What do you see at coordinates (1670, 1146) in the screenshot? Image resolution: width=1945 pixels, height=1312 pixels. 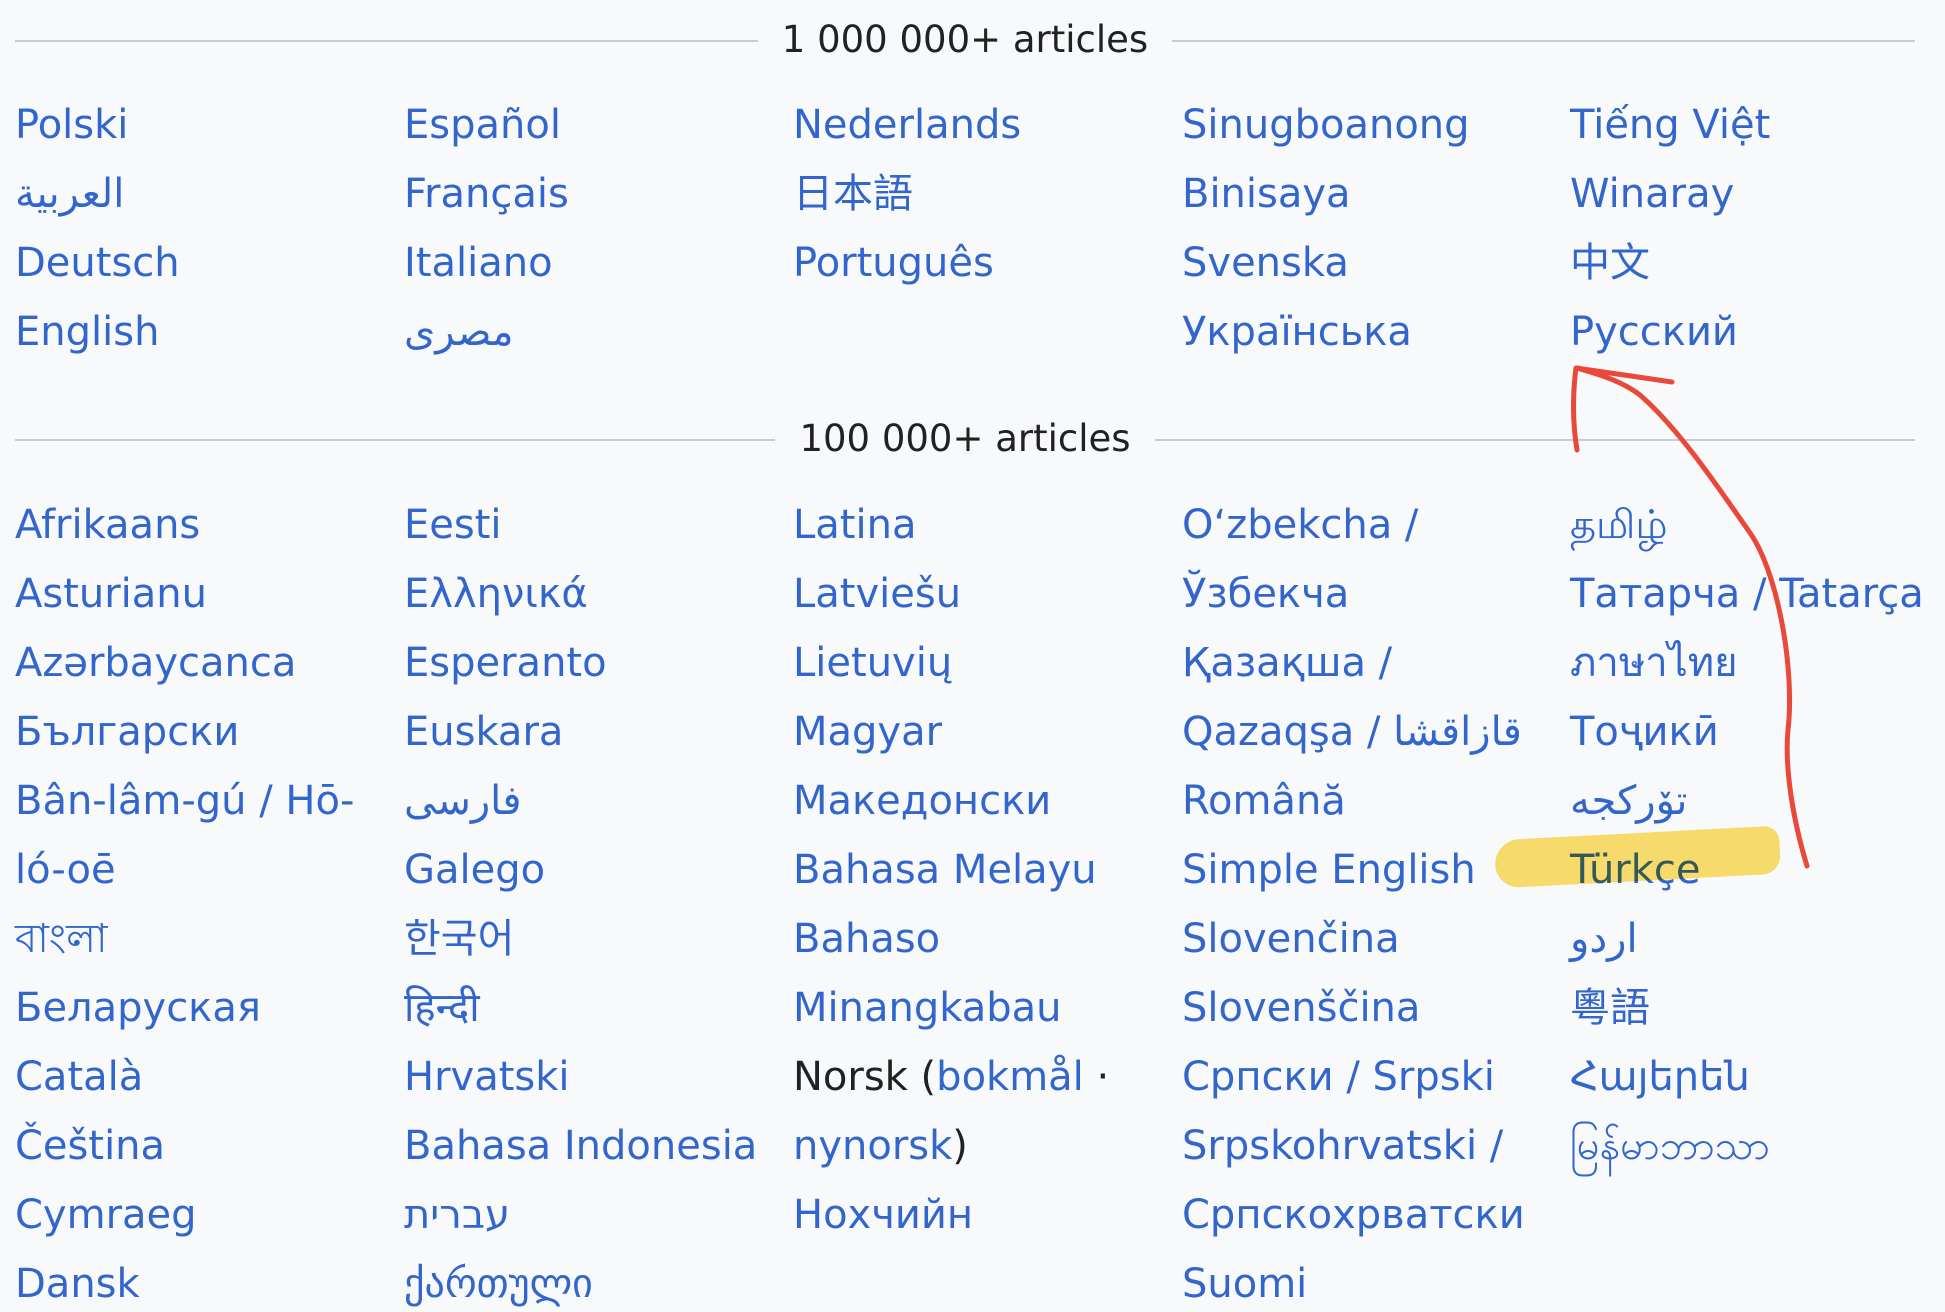 I see `language-link-burmese: မြန်မာဘာသာ` at bounding box center [1670, 1146].